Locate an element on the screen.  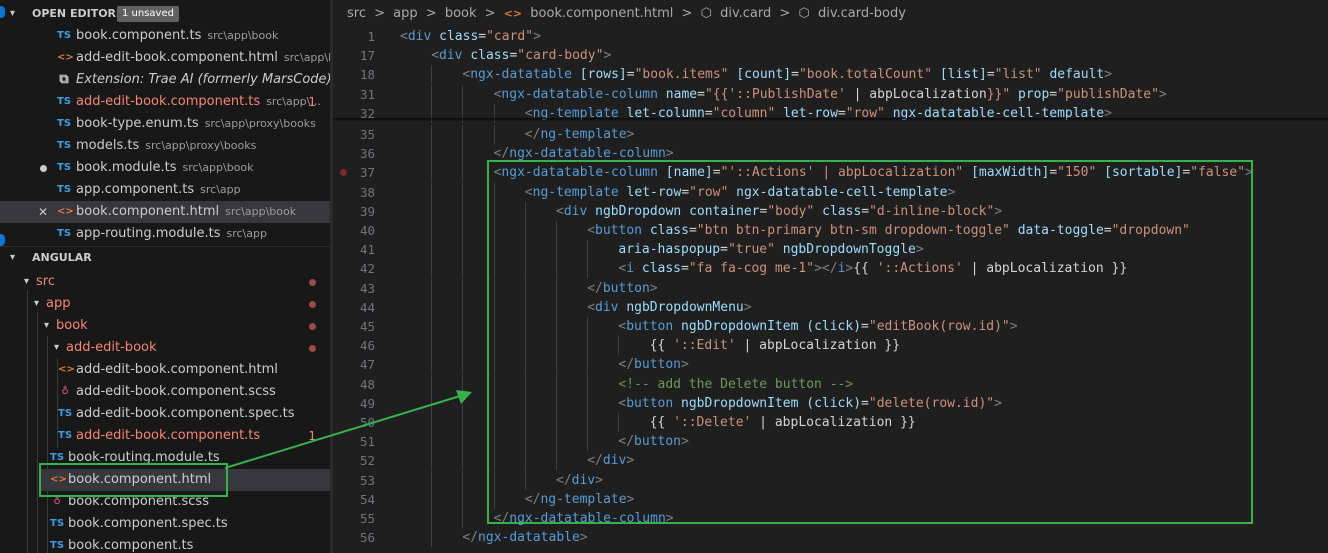
arrow-line is located at coordinates (342, 432).